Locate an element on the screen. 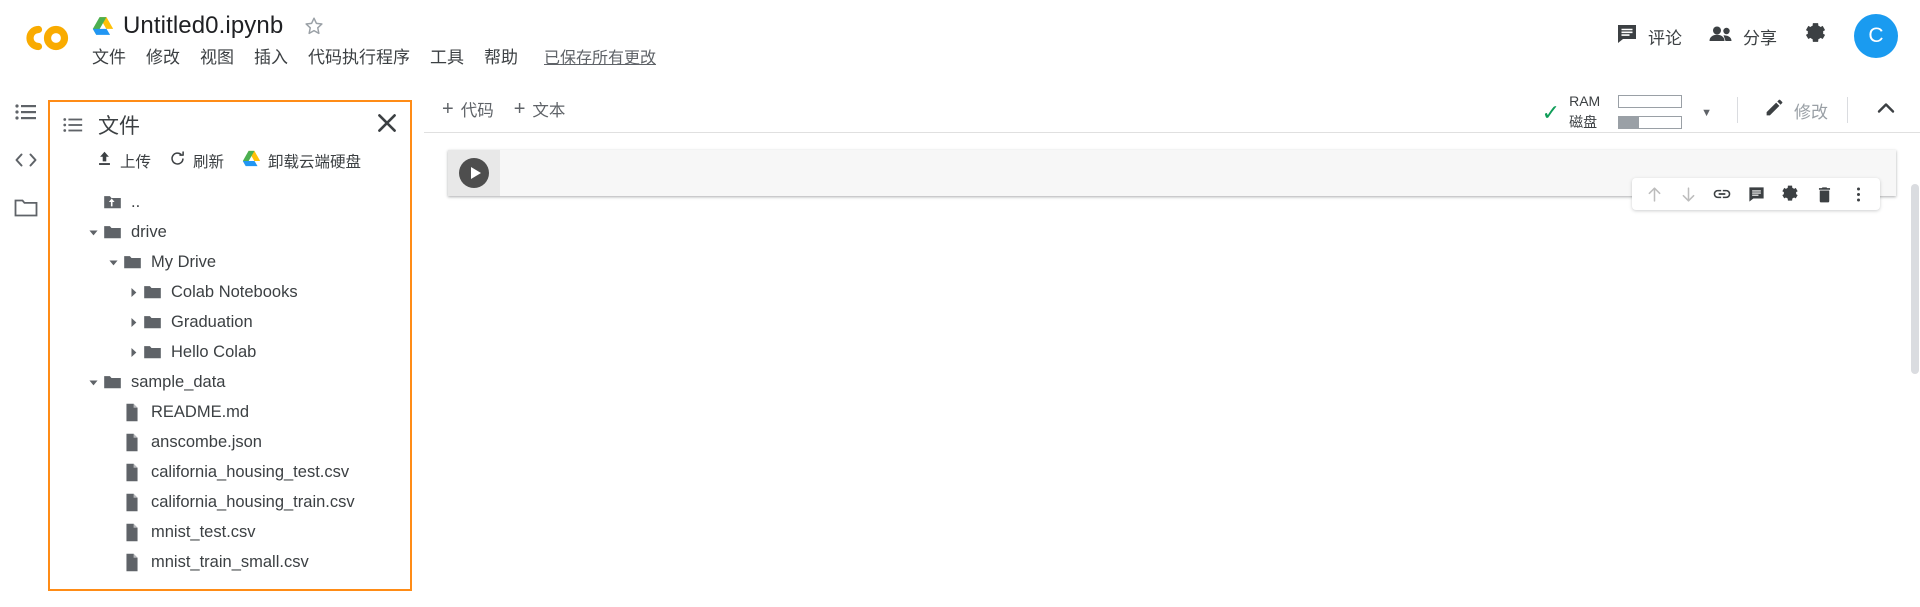 Image resolution: width=1920 pixels, height=607 pixels. document-title-row: Untitled0.ipynb is located at coordinates (208, 26).